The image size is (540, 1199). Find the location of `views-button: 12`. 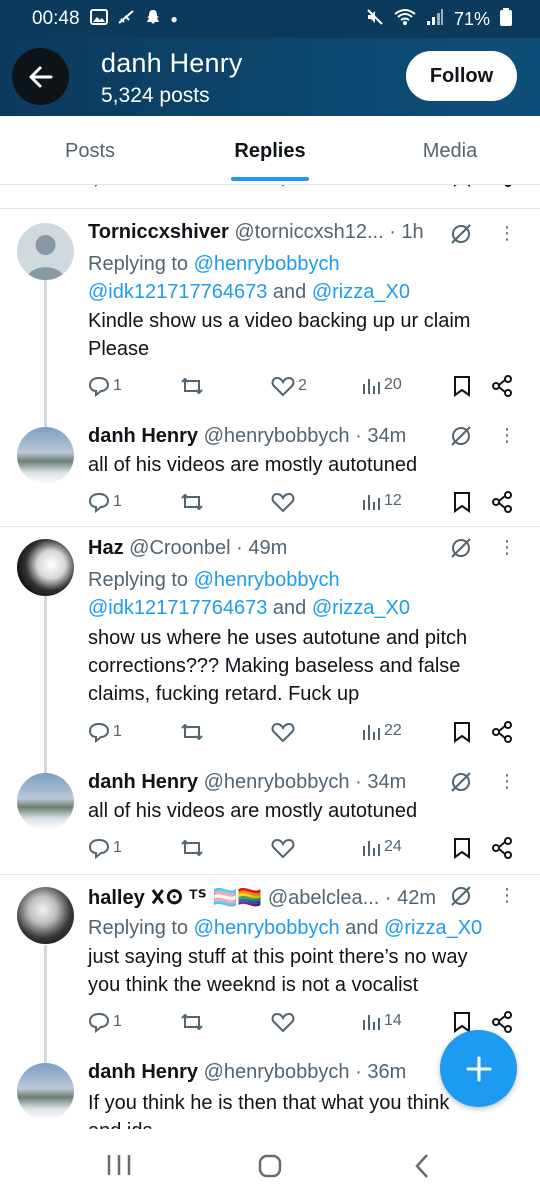

views-button: 12 is located at coordinates (381, 501).